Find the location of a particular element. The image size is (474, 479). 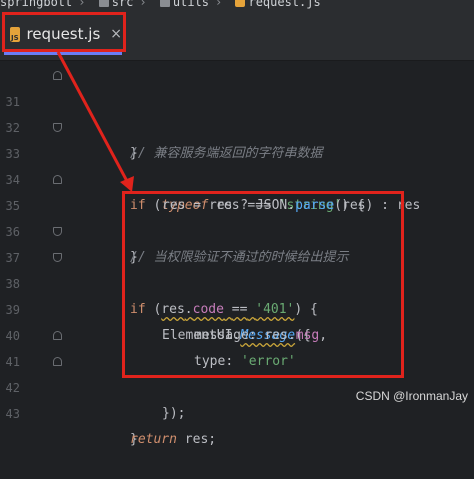

annotation-arrow is located at coordinates (95, 121).